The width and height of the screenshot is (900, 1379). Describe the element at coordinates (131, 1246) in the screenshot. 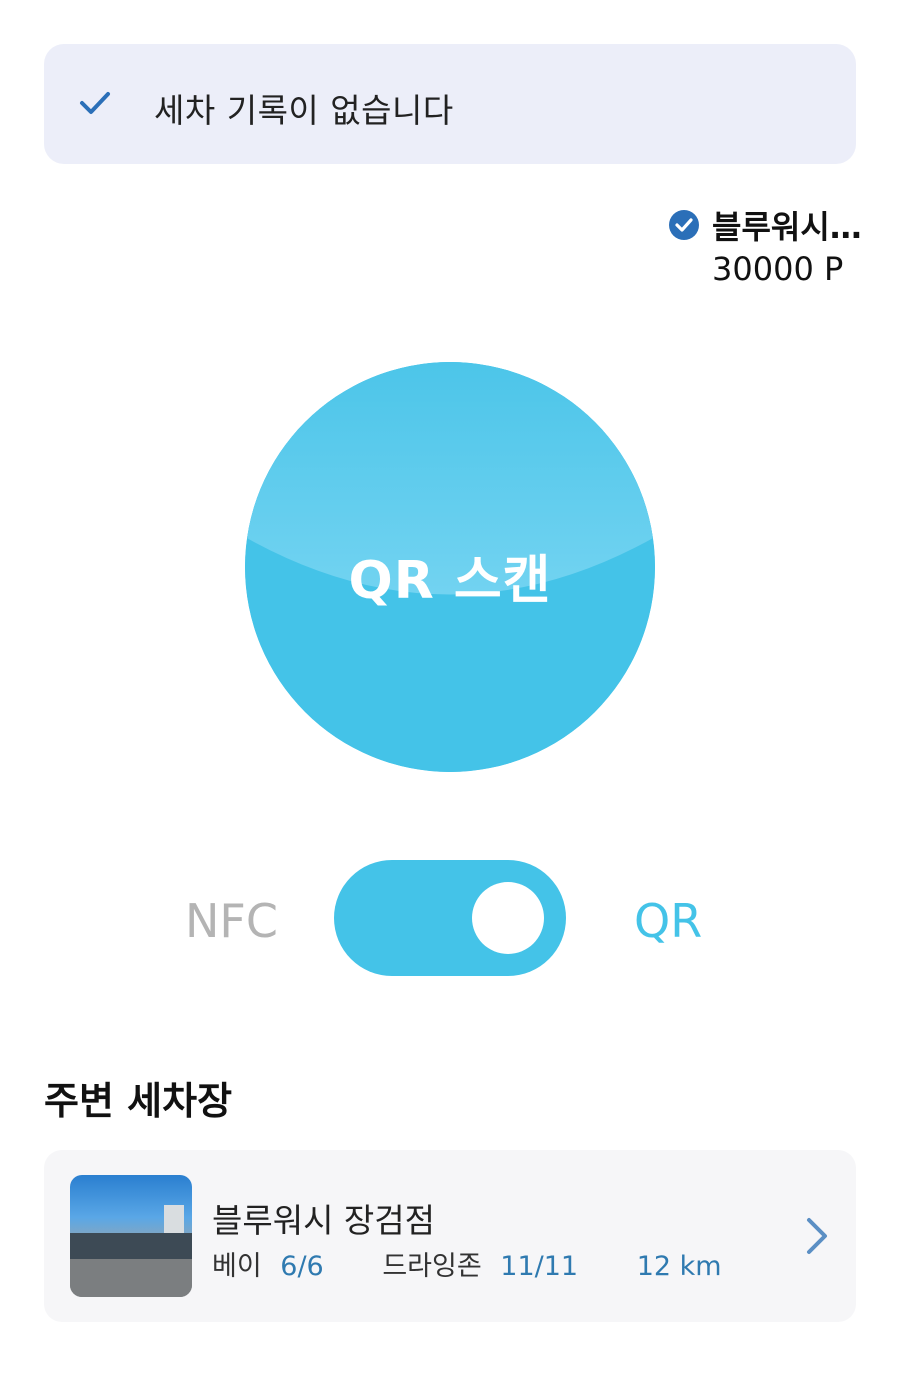

I see `thumb-building` at that location.